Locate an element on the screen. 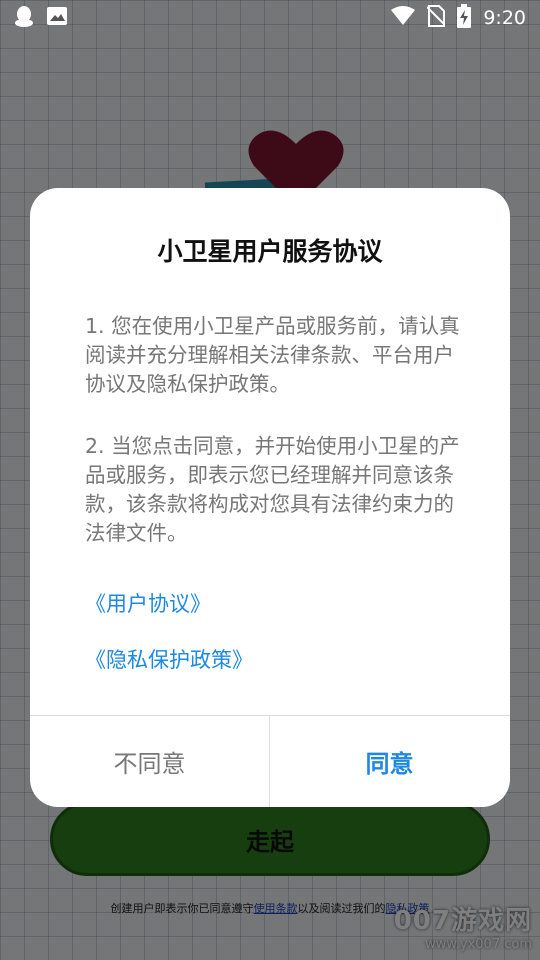 The width and height of the screenshot is (540, 960). disagree-button: 不同意 is located at coordinates (149, 761).